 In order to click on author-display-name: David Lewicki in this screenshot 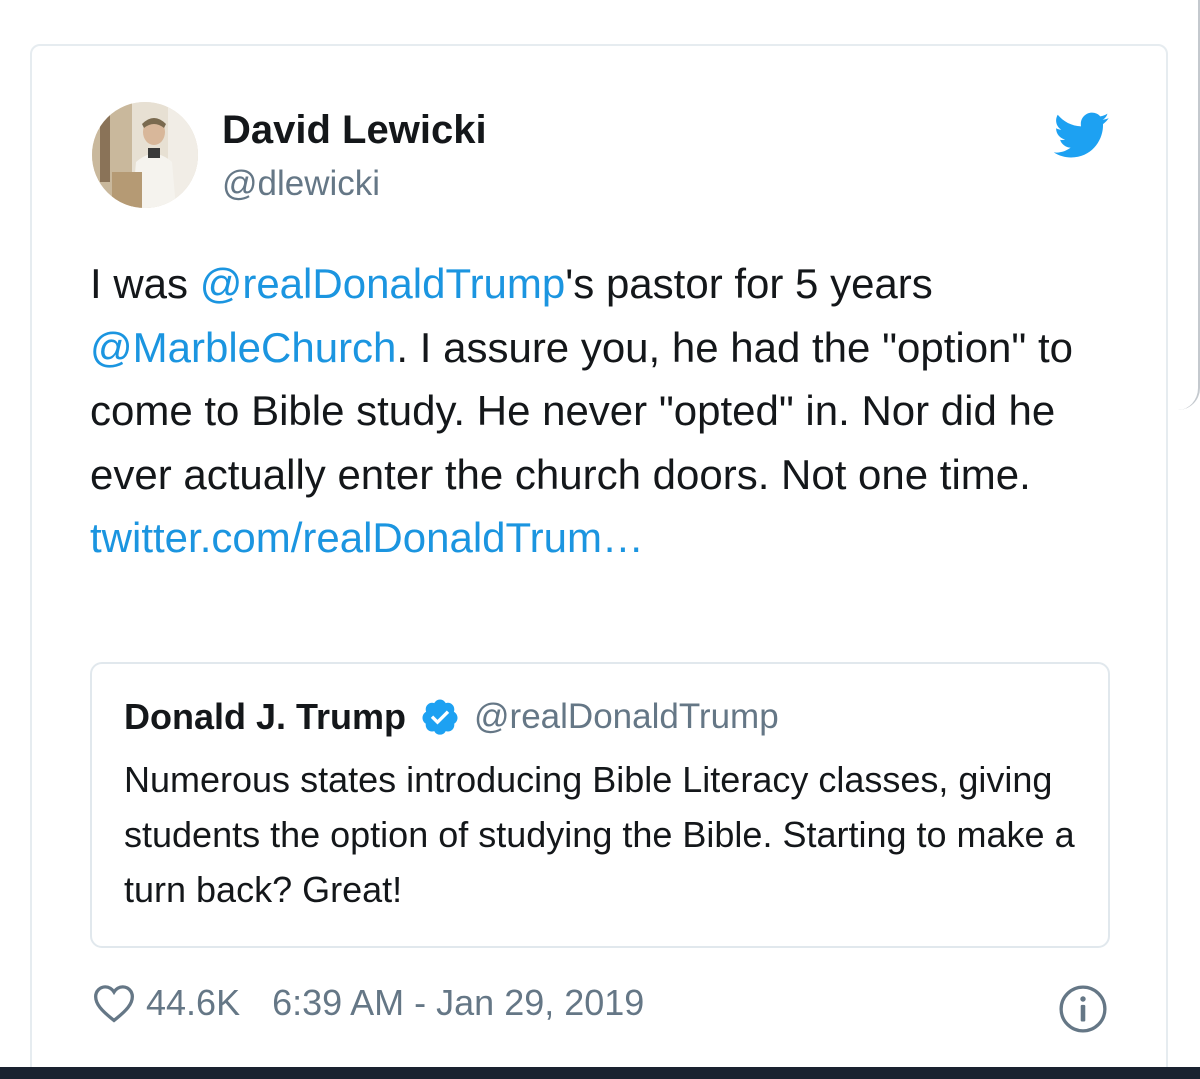, I will do `click(354, 130)`.